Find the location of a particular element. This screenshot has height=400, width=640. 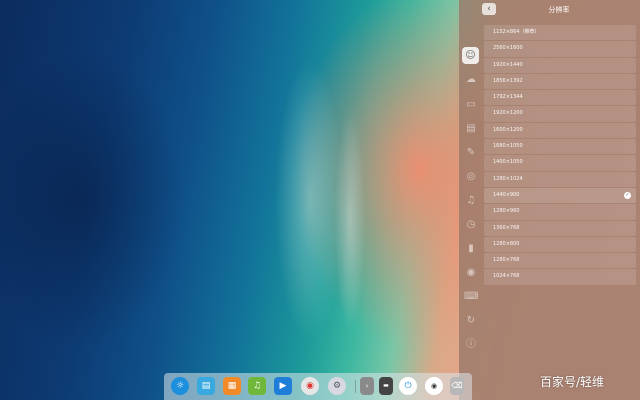

resolution-label: 1280×800 is located at coordinates (506, 243).